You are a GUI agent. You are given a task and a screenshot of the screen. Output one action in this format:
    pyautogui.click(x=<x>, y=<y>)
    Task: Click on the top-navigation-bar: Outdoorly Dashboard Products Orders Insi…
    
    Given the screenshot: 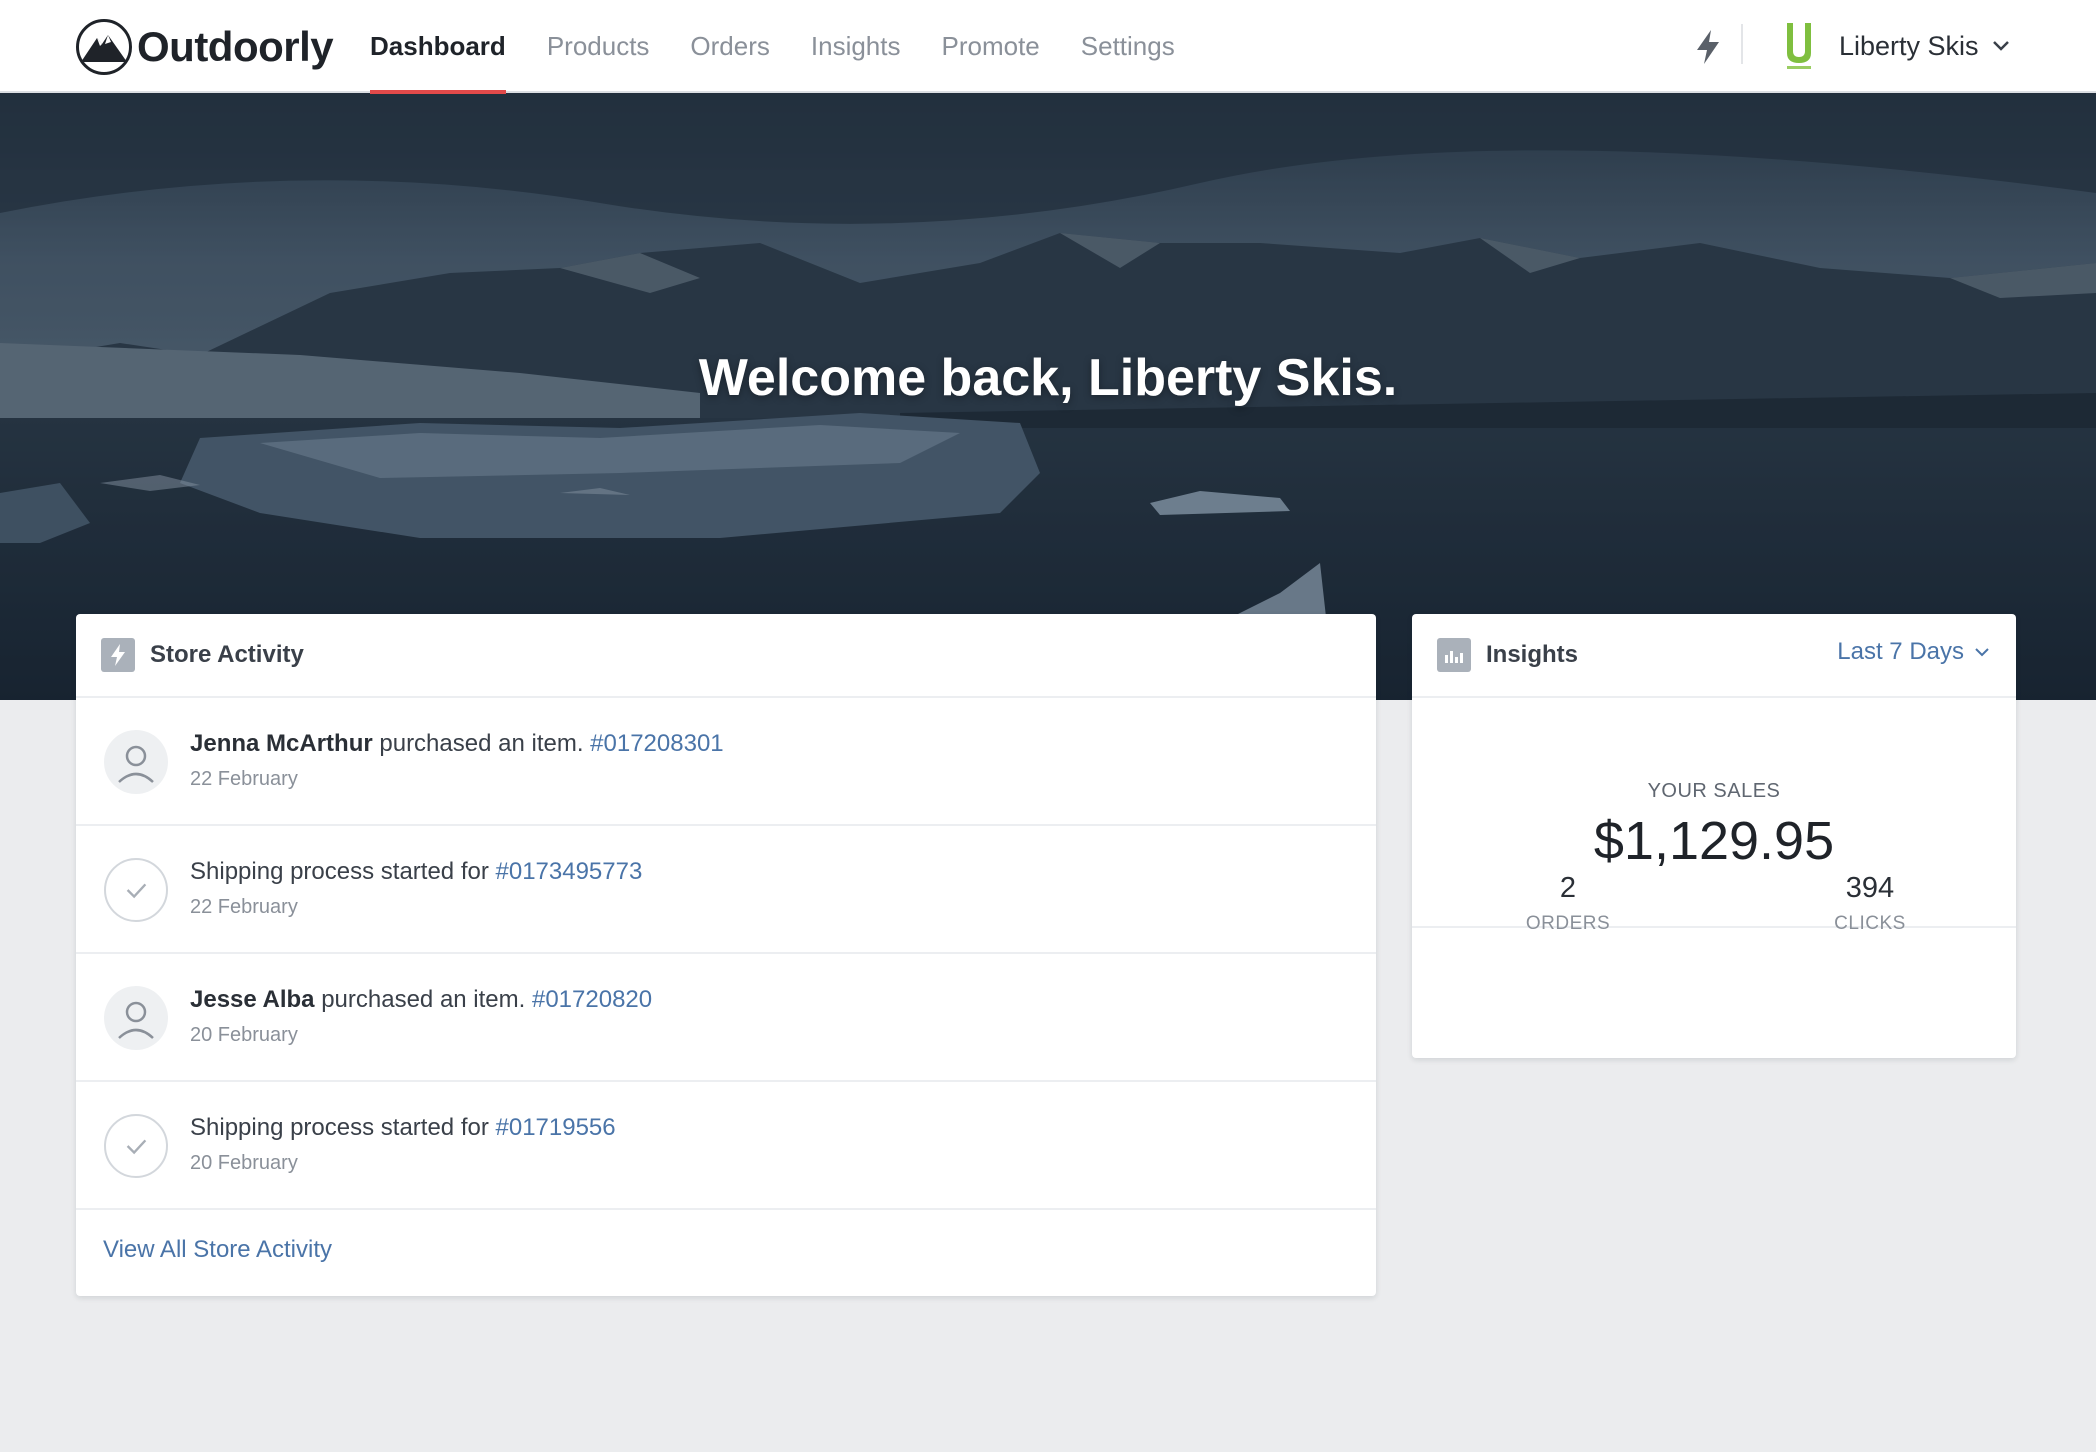 What is the action you would take?
    pyautogui.click(x=1048, y=47)
    